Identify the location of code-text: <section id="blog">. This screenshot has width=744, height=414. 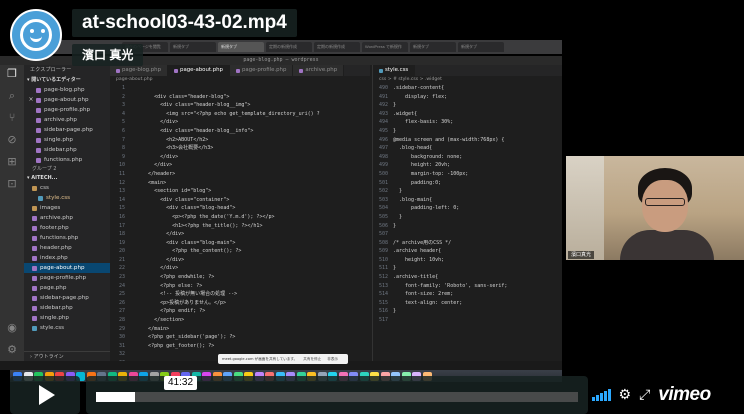
(171, 191).